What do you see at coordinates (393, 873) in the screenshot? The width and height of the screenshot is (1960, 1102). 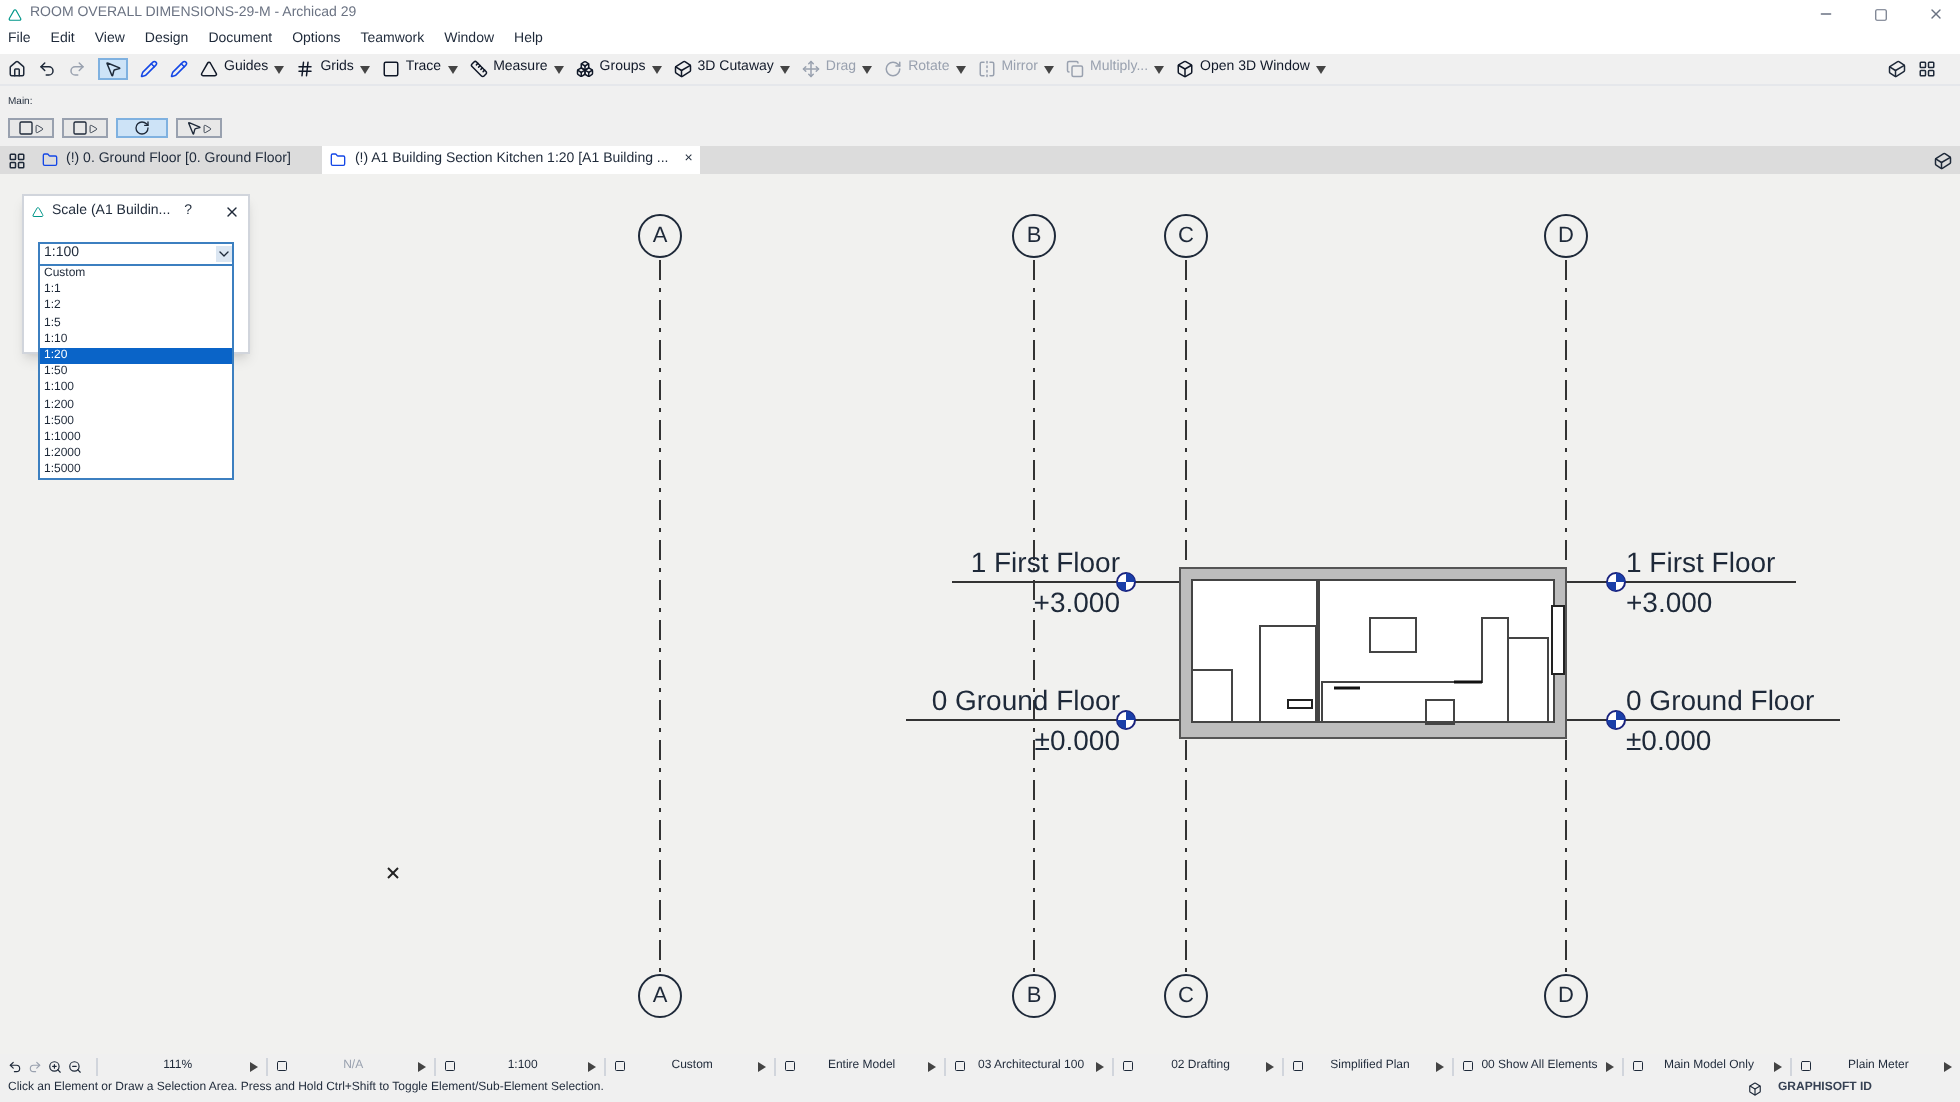 I see `cross-mark-icon` at bounding box center [393, 873].